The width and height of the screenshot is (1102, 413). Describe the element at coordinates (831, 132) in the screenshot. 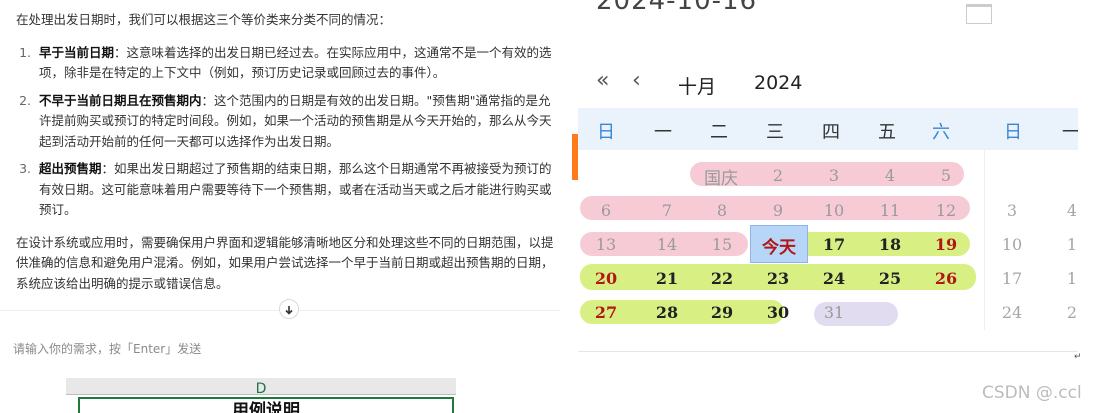

I see `weekday-thu: 四` at that location.